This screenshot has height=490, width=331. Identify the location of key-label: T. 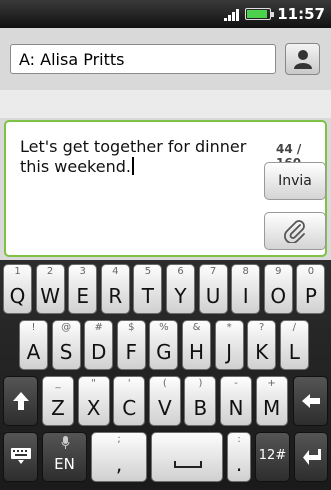
(147, 296).